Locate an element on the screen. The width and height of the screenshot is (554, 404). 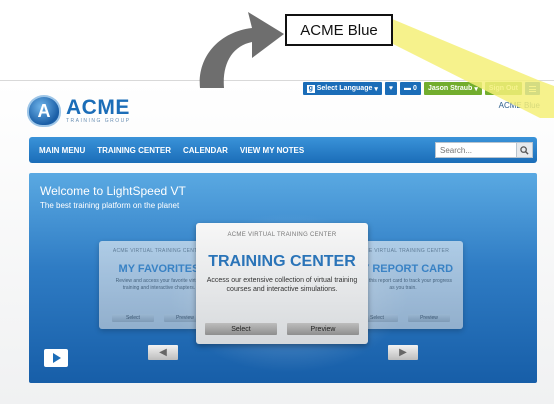
logo-text: ACME TRAINING GROUP is located at coordinates (98, 110).